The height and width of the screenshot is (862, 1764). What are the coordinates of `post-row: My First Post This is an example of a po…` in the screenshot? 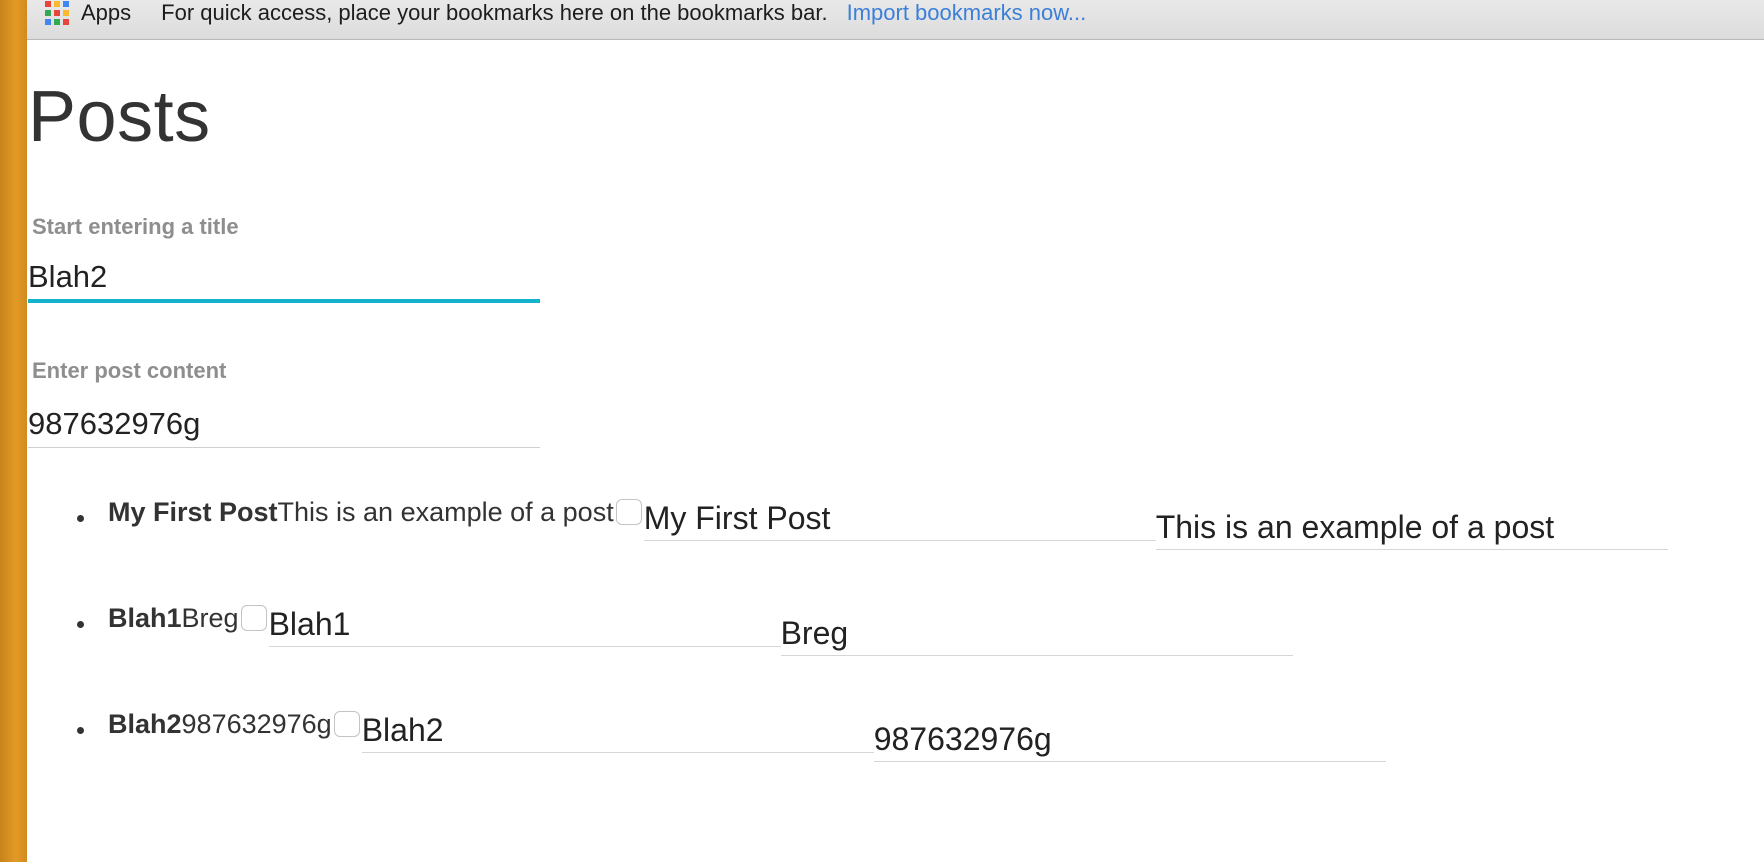 It's located at (888, 523).